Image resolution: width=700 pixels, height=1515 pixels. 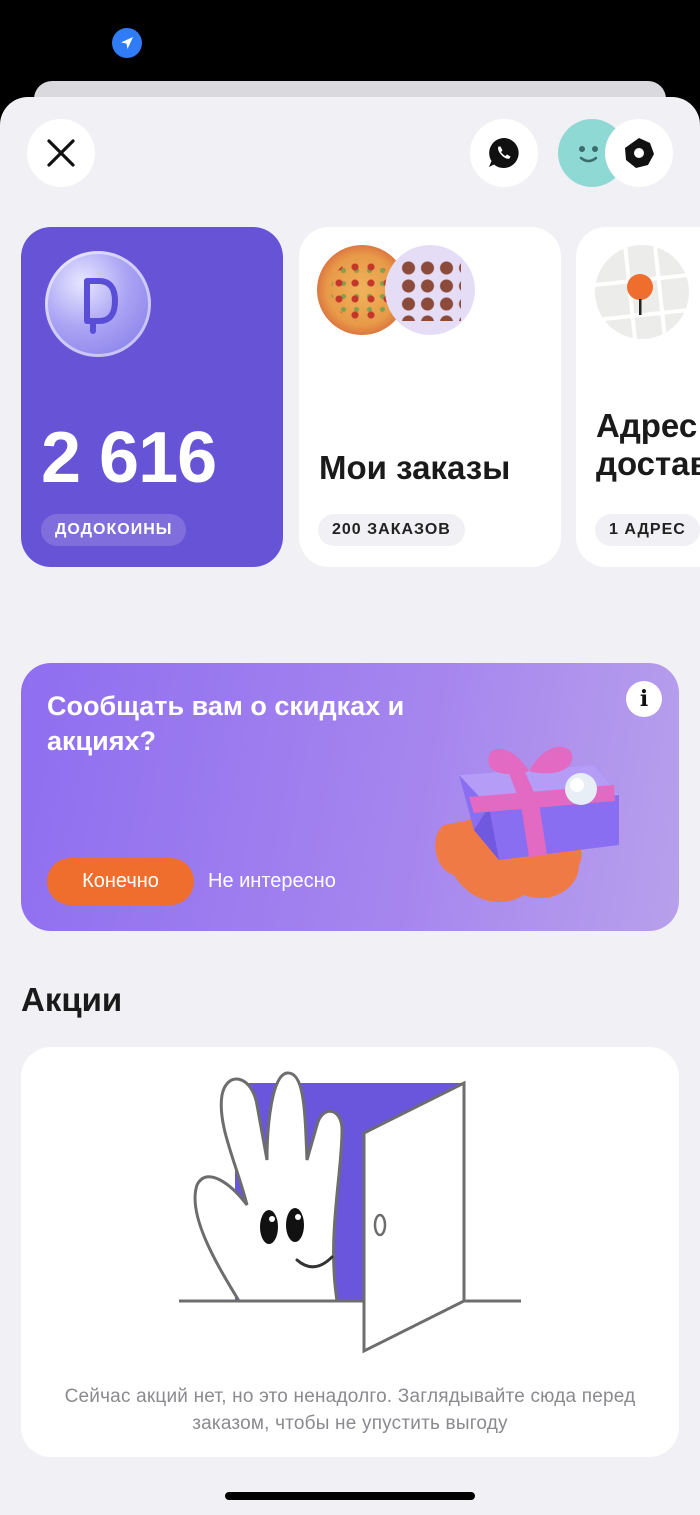 I want to click on orders-count-badge: 200 ЗАКАЗОВ, so click(x=391, y=530).